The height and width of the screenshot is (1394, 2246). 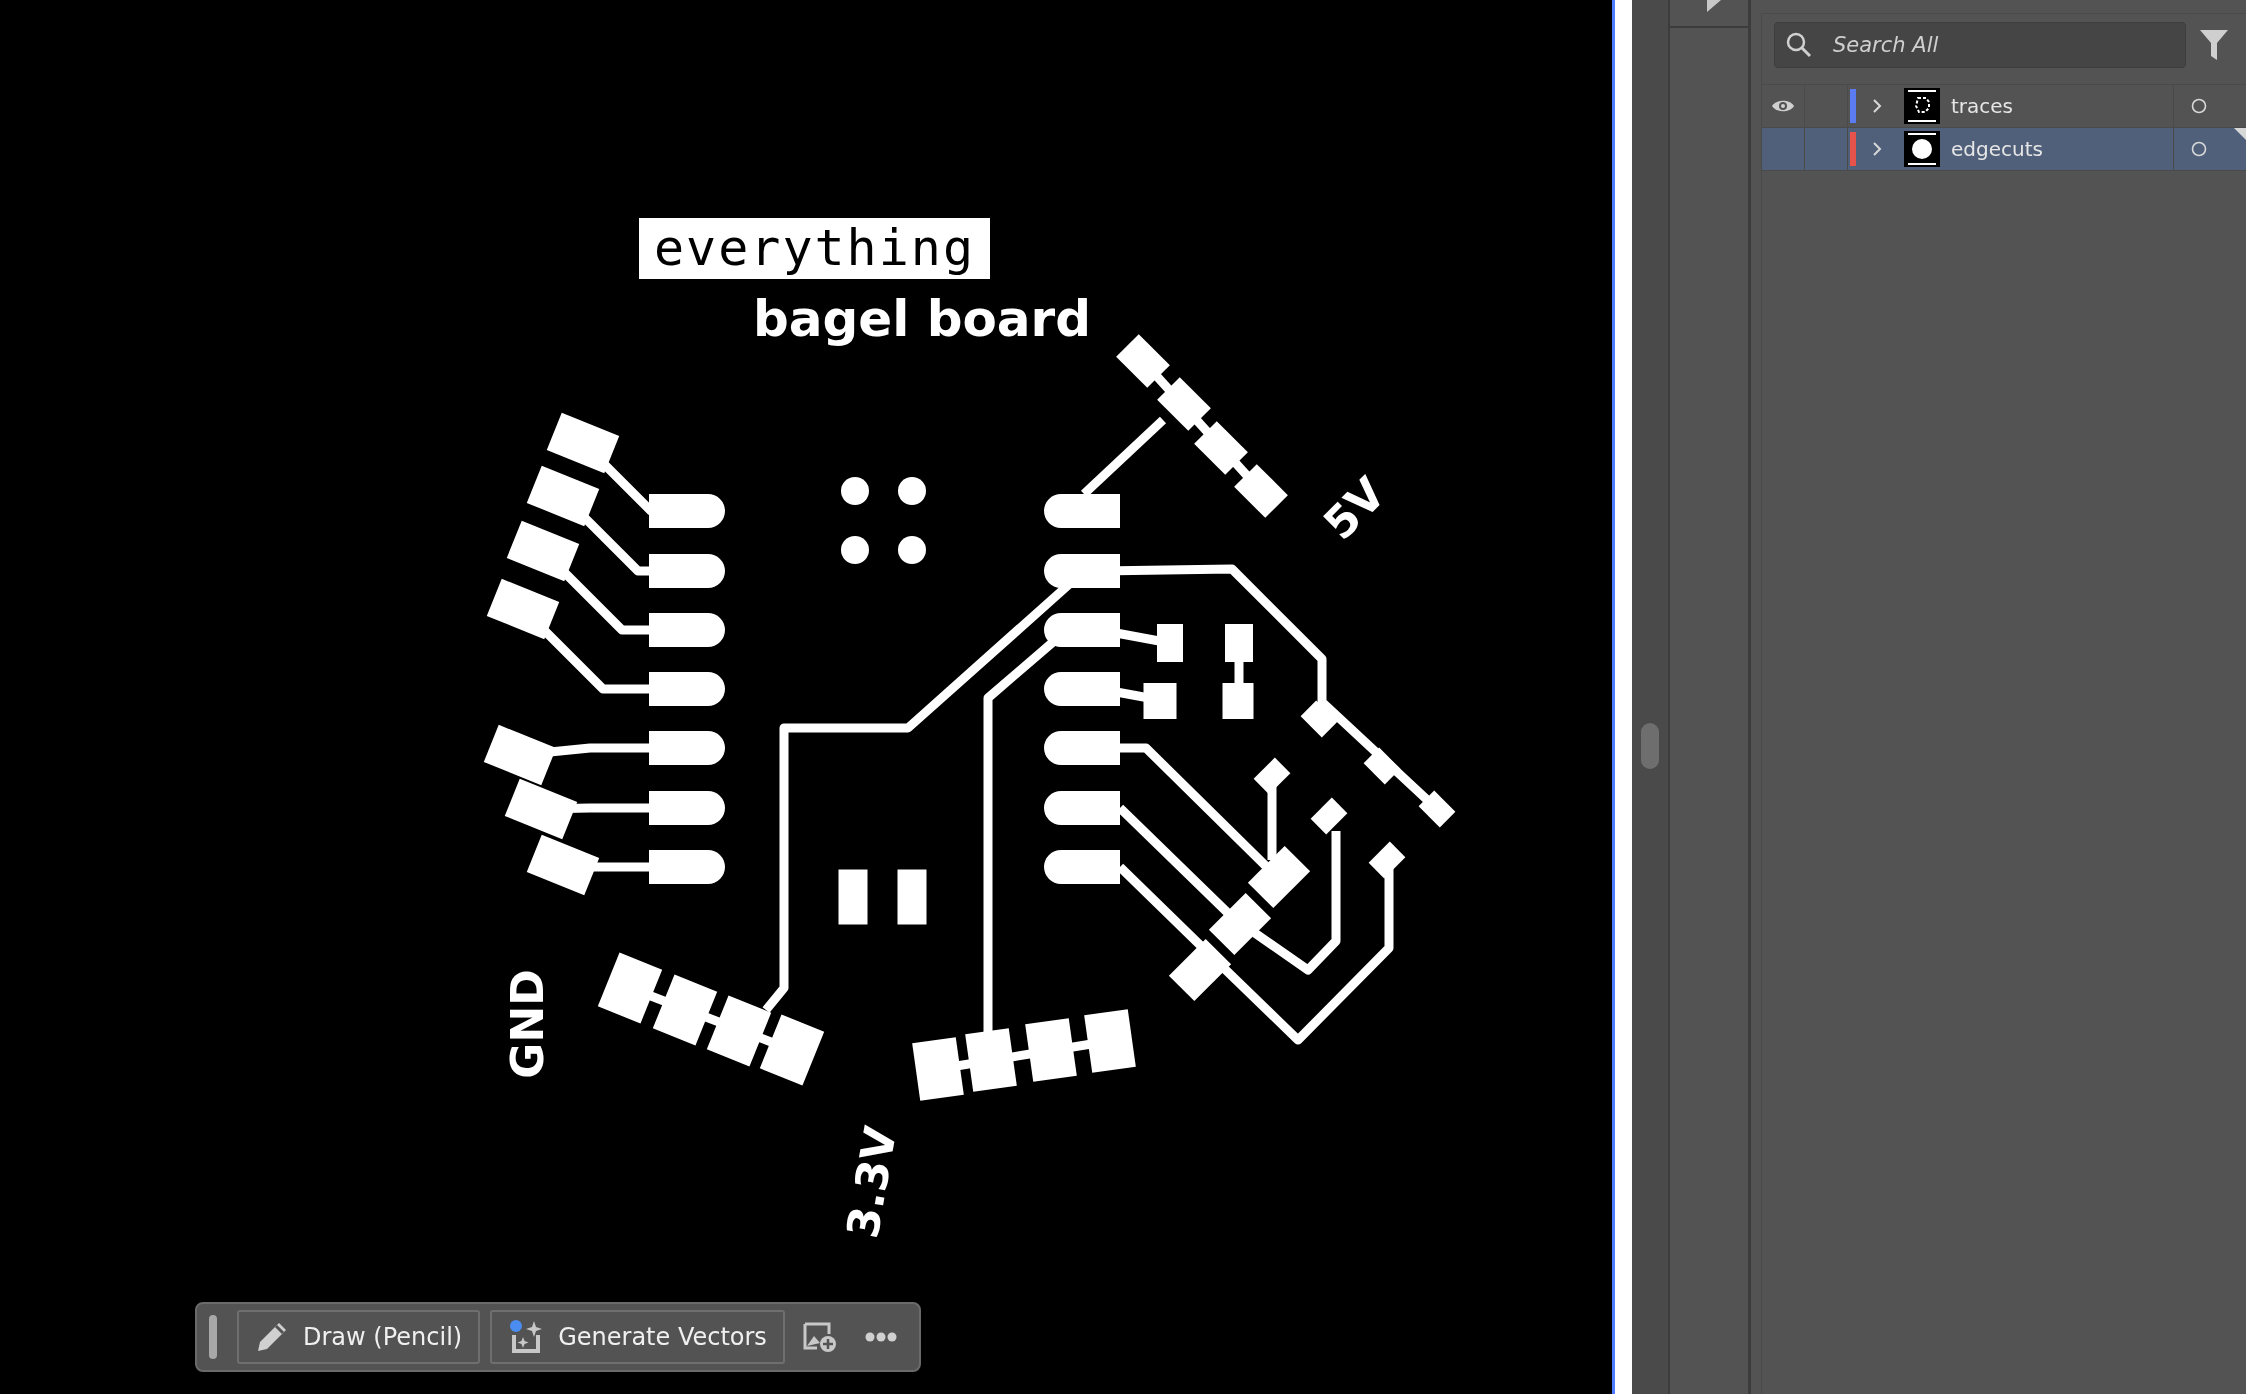 What do you see at coordinates (871, 1182) in the screenshot?
I see `pin-label: 3.3V` at bounding box center [871, 1182].